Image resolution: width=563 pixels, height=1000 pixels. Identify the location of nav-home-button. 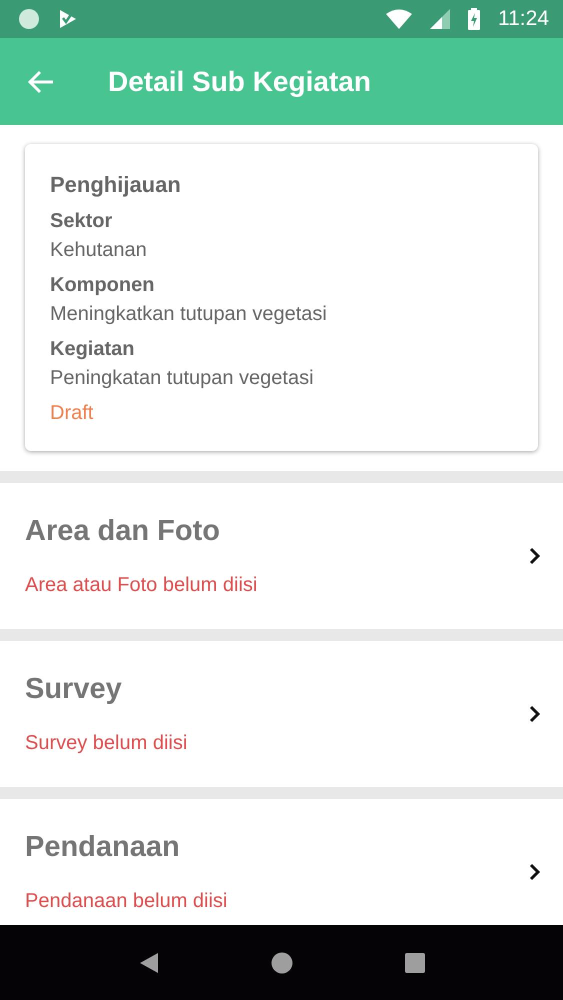
(281, 963).